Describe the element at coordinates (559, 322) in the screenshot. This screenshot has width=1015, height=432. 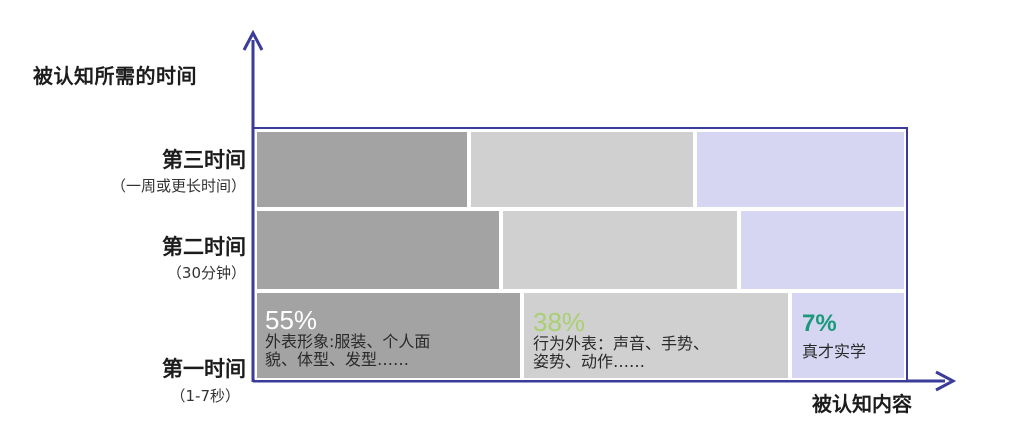
I see `percent-behavior: 38%` at that location.